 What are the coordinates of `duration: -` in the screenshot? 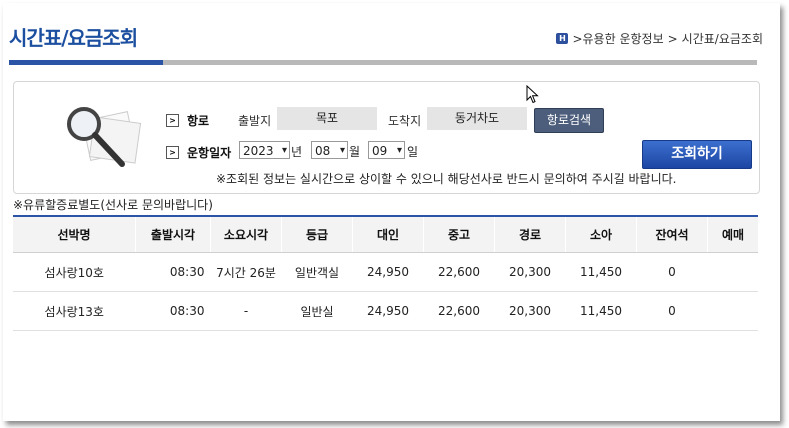 It's located at (246, 311).